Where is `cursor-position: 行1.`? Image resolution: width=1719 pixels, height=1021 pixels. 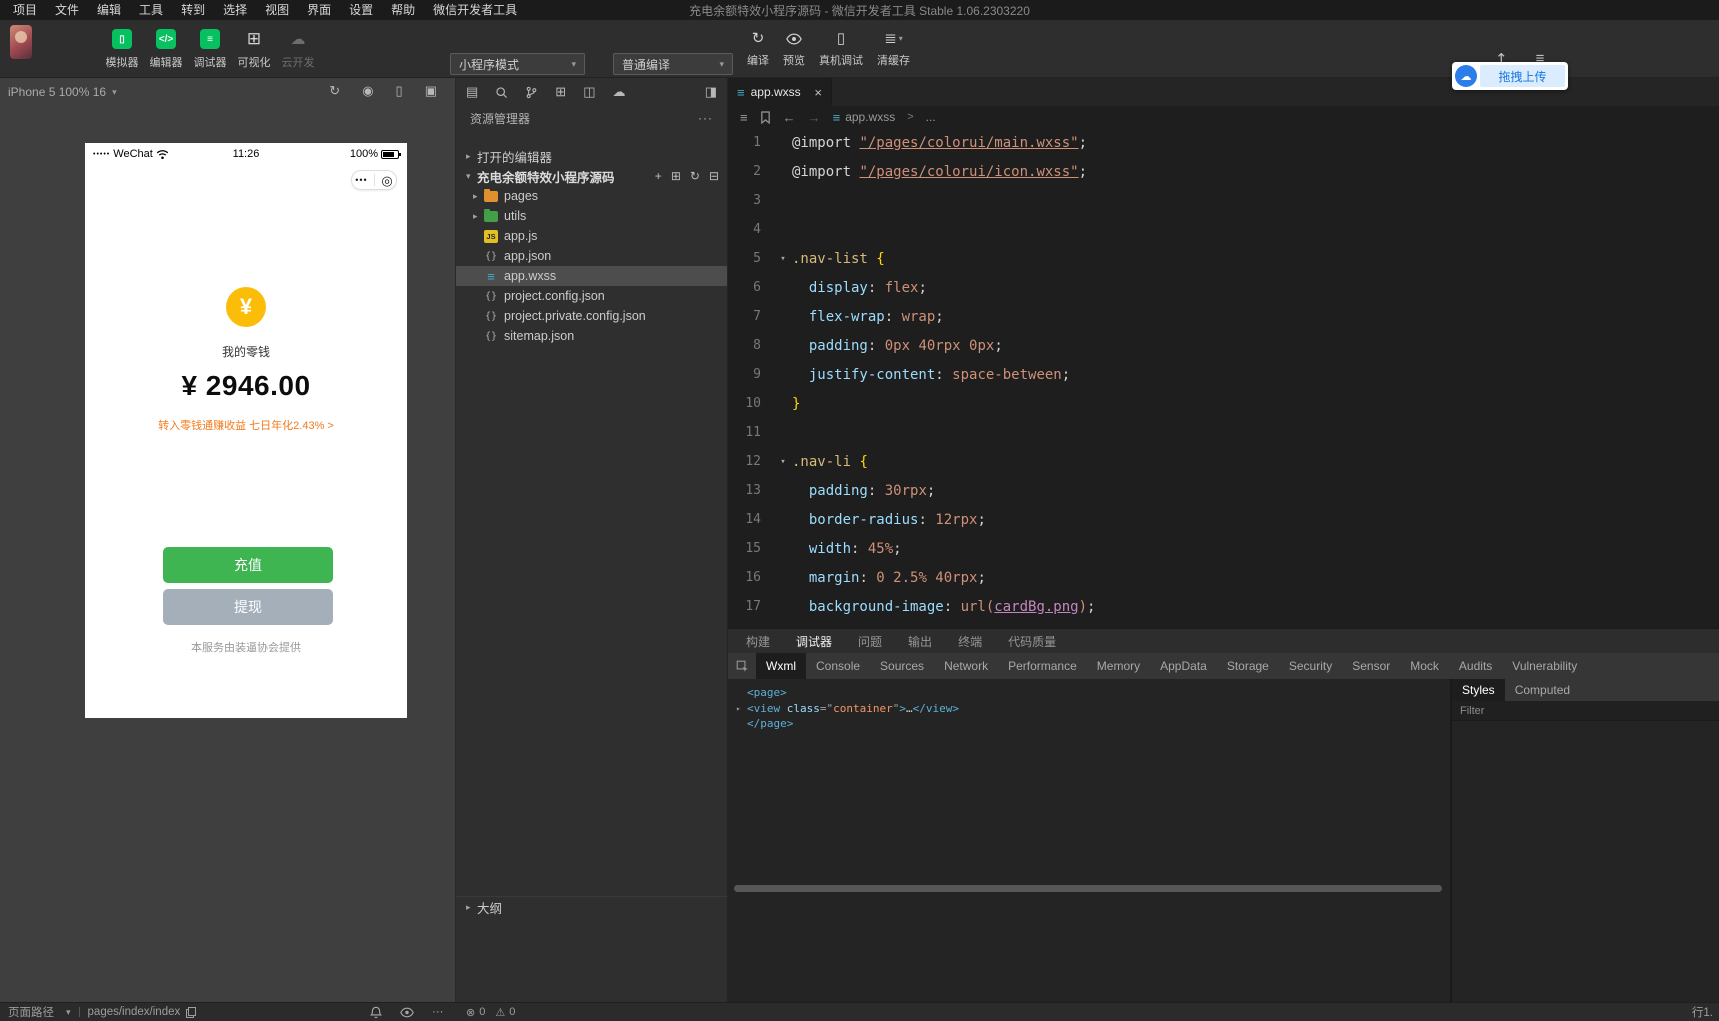 cursor-position: 行1. is located at coordinates (1702, 1012).